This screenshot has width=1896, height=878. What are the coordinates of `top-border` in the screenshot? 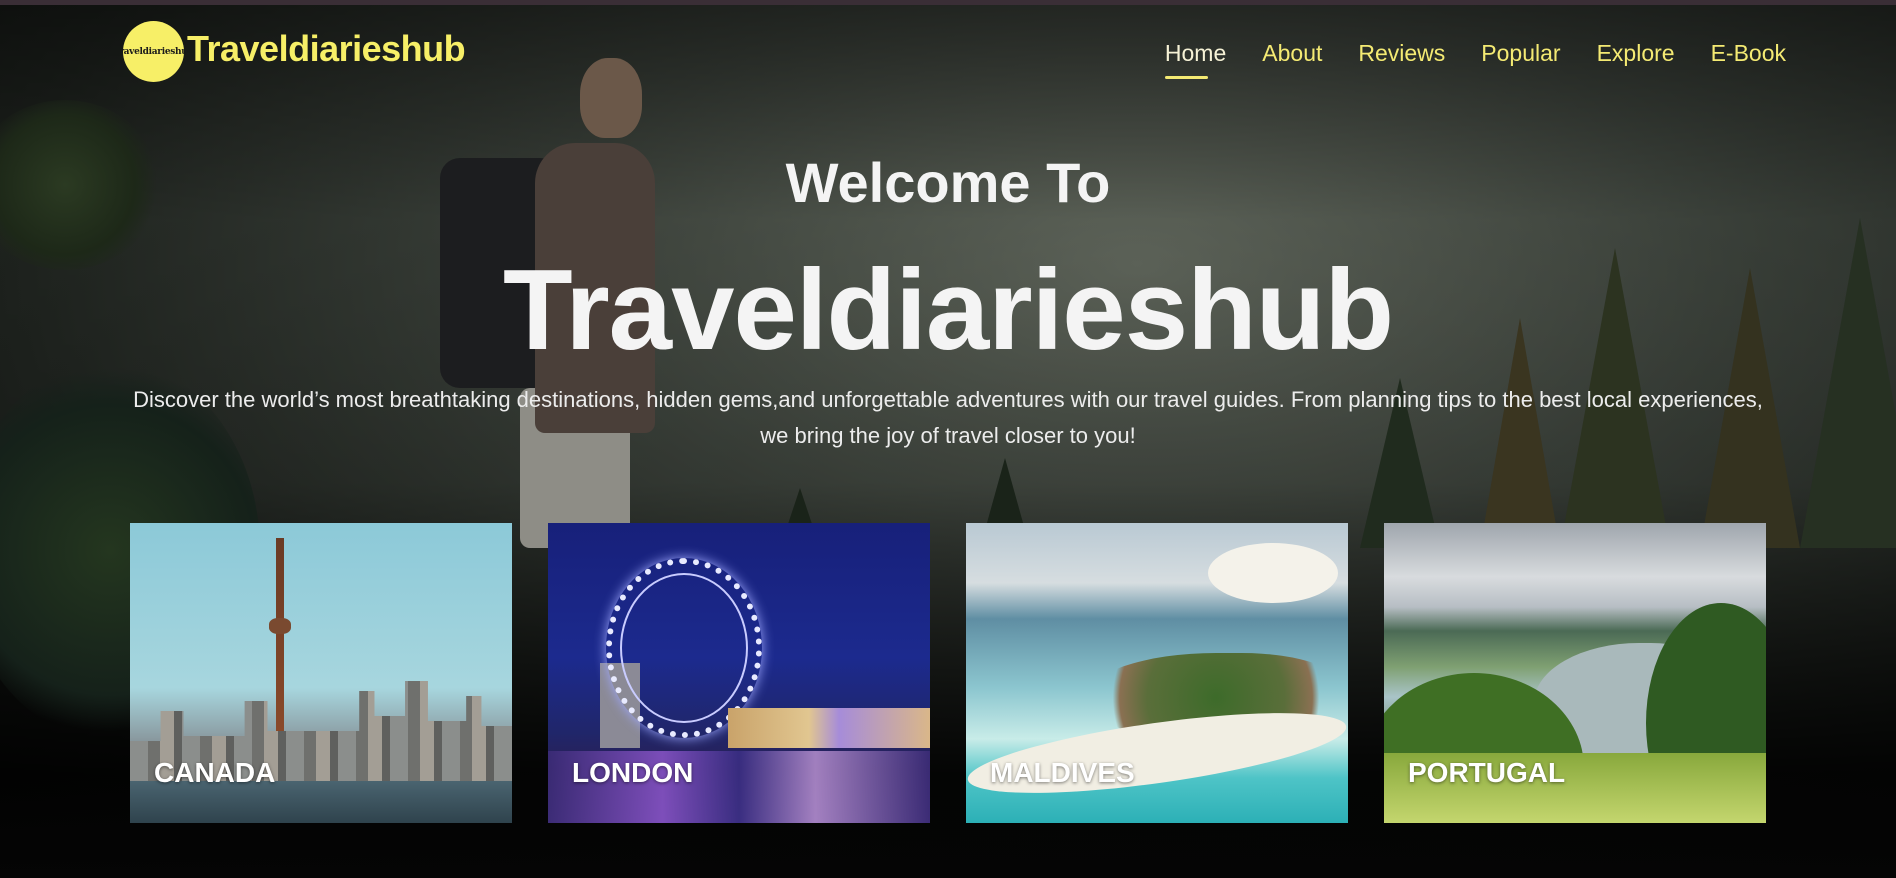 It's located at (948, 2).